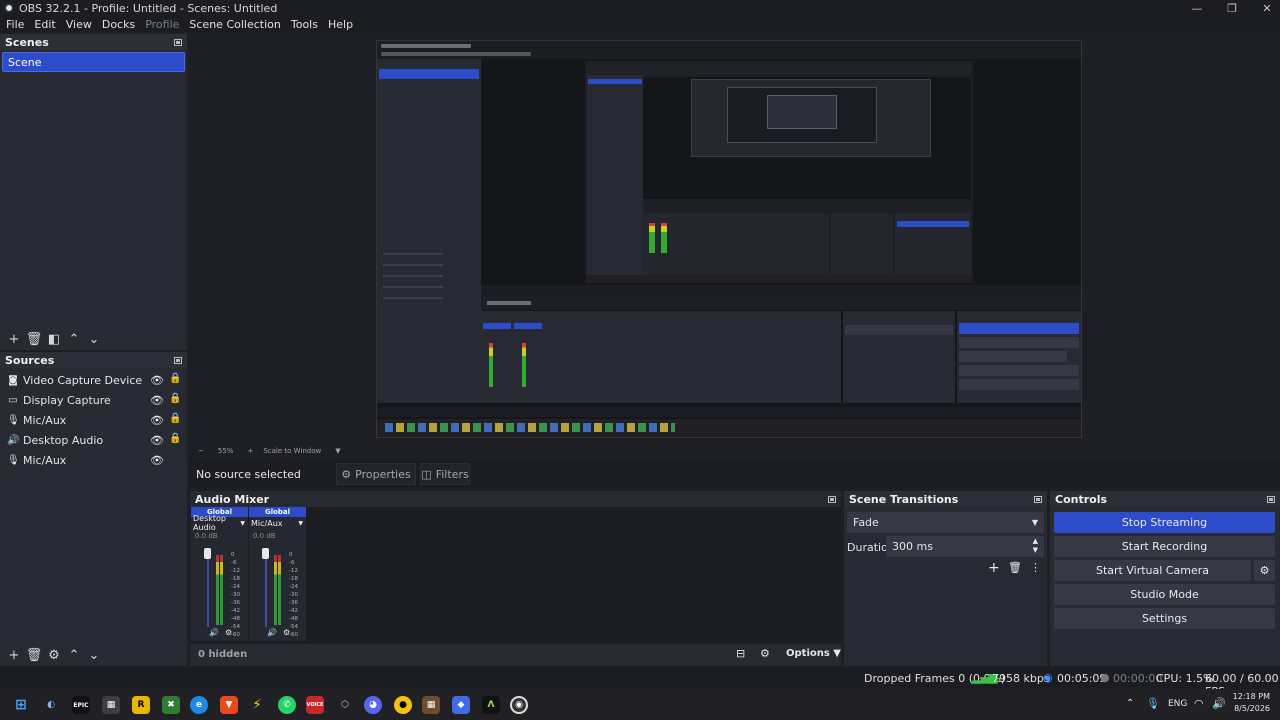 The height and width of the screenshot is (720, 1280). I want to click on move-scene-up-button: ⌃, so click(74, 339).